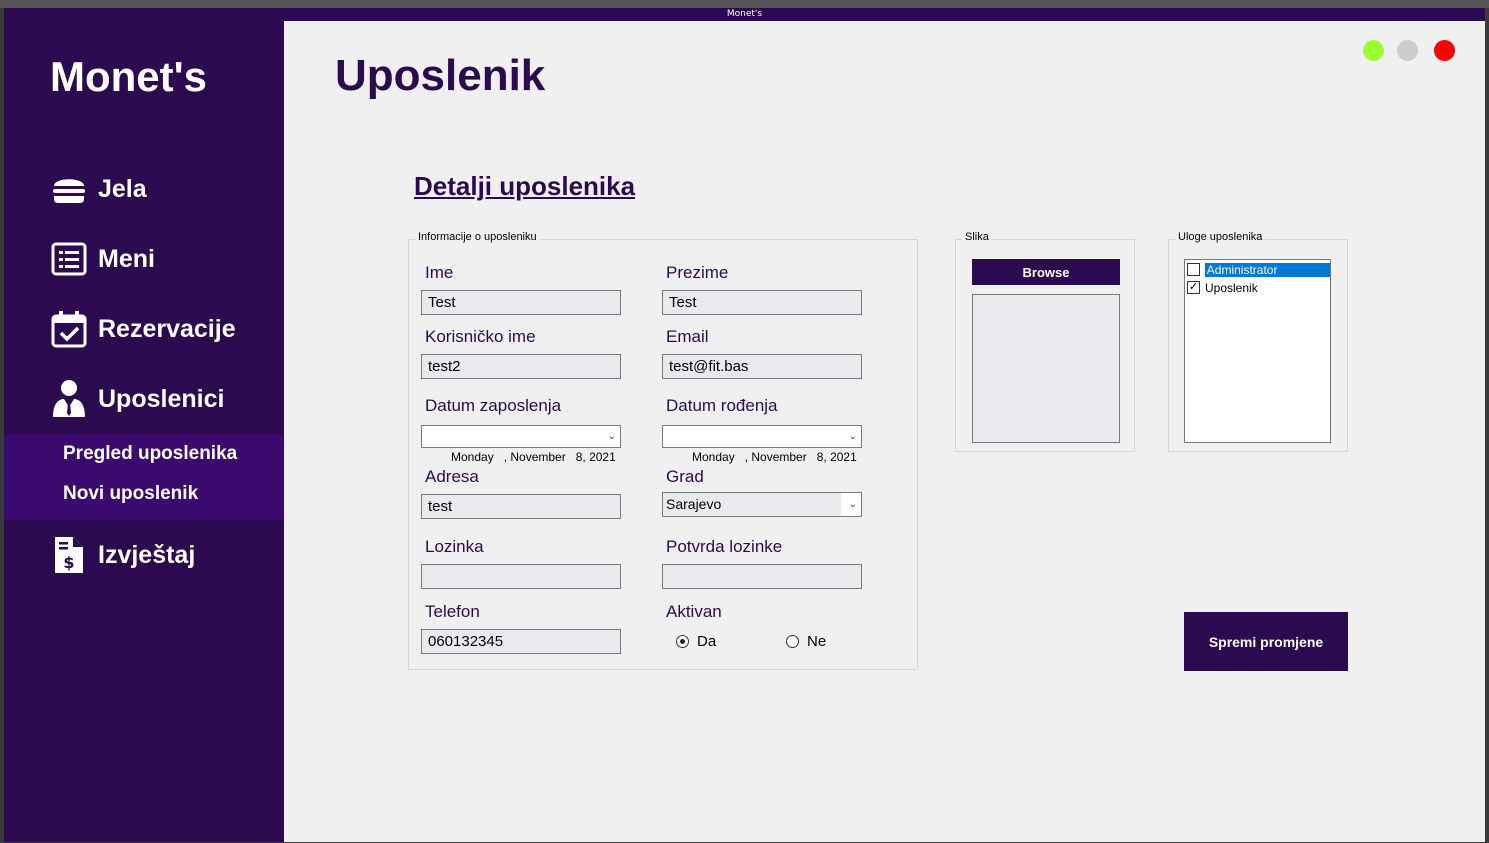  I want to click on checked-box-icon: ✓, so click(1193, 287).